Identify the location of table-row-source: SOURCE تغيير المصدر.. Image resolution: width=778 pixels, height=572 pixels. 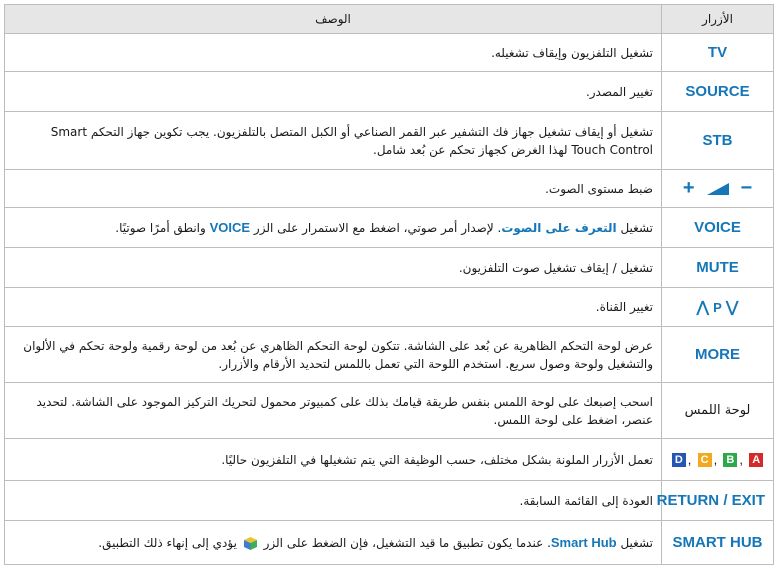
(389, 91).